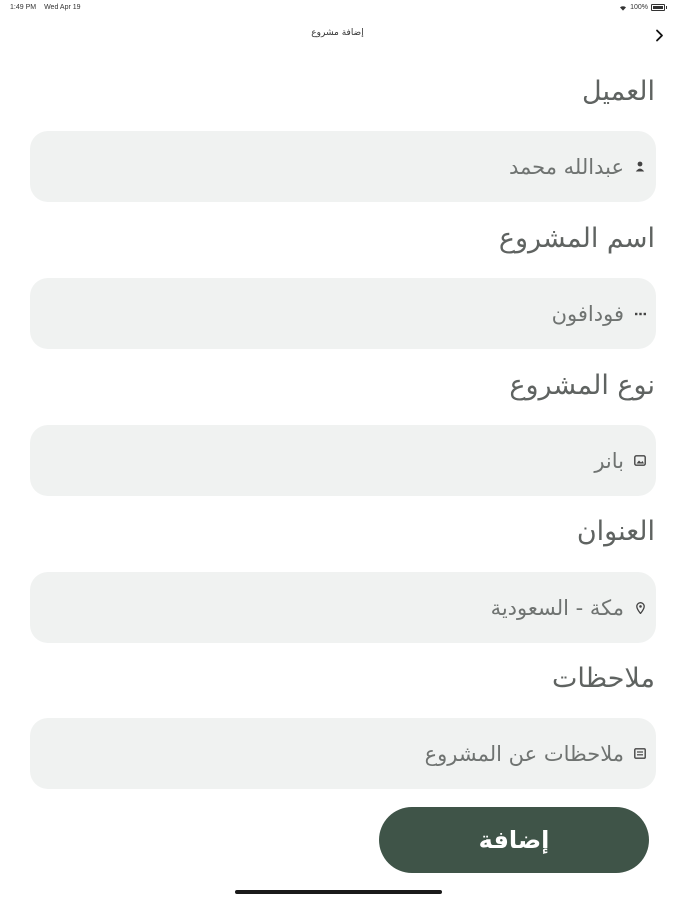 This screenshot has height=900, width=675. I want to click on status-left: 1:49 PM Wed Apr 19, so click(45, 7).